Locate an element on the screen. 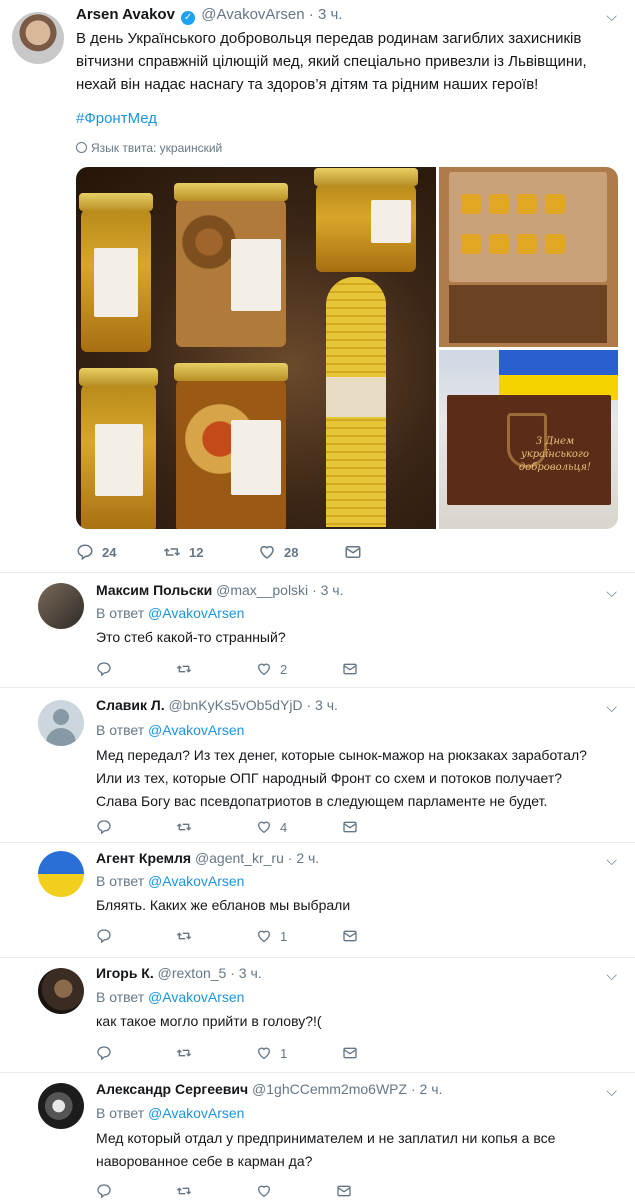  reply-actions is located at coordinates (224, 1191).